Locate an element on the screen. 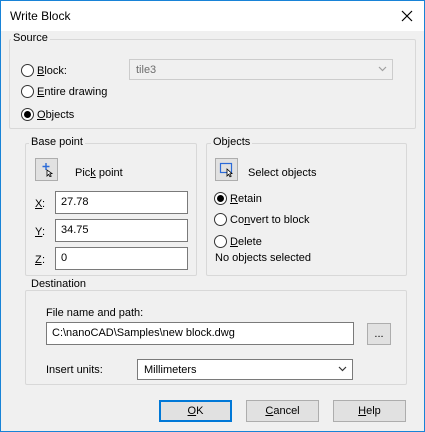 This screenshot has width=425, height=432. radio-delete-label: Delete is located at coordinates (246, 241).